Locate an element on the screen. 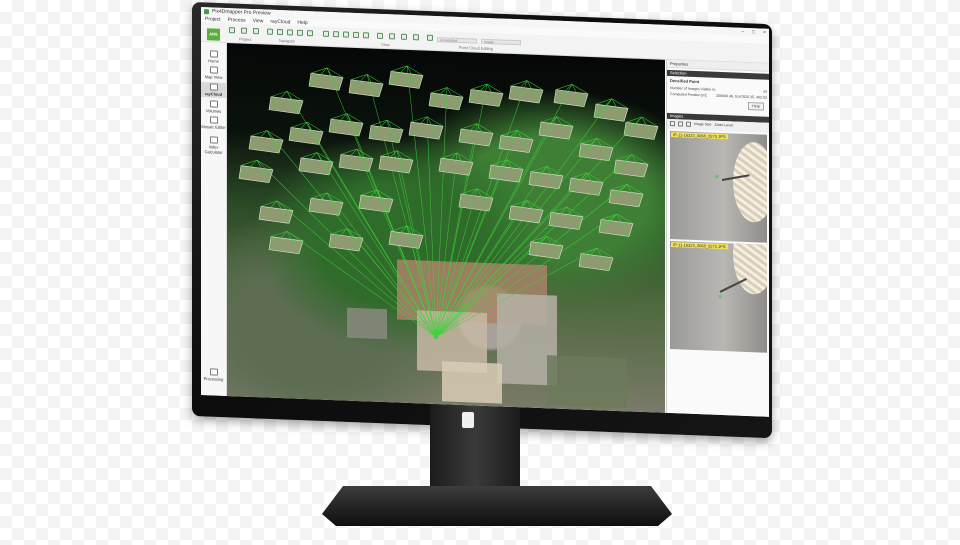  sidebar-item-processing: Processing is located at coordinates (213, 375).